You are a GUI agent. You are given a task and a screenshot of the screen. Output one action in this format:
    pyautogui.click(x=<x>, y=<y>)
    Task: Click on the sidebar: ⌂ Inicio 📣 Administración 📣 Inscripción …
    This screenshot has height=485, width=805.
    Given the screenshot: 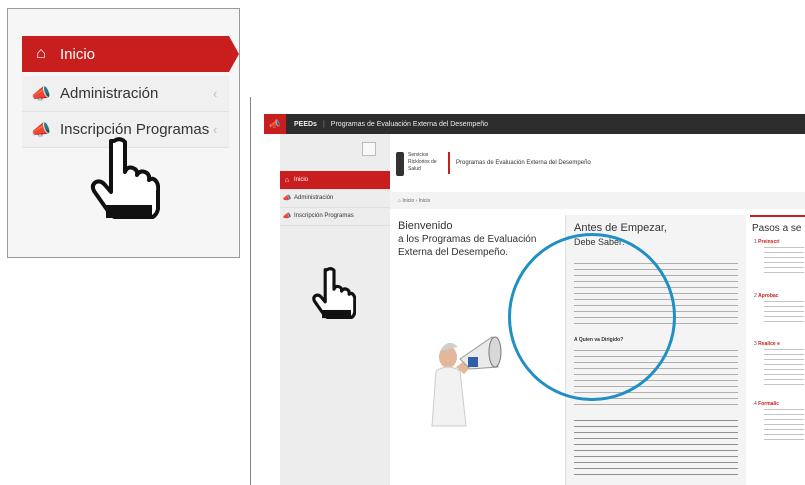 What is the action you would take?
    pyautogui.click(x=335, y=309)
    